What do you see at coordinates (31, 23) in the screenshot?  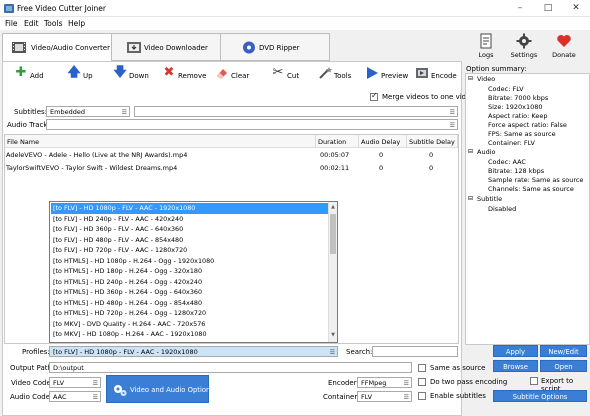 I see `menu-edit: Edit` at bounding box center [31, 23].